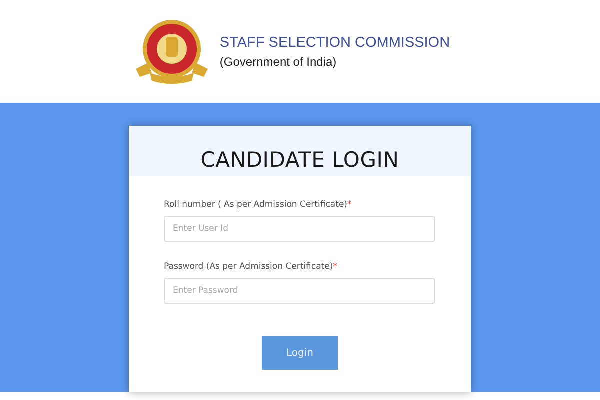  Describe the element at coordinates (279, 61) in the screenshot. I see `organization-subtitle: (Government of India)` at that location.